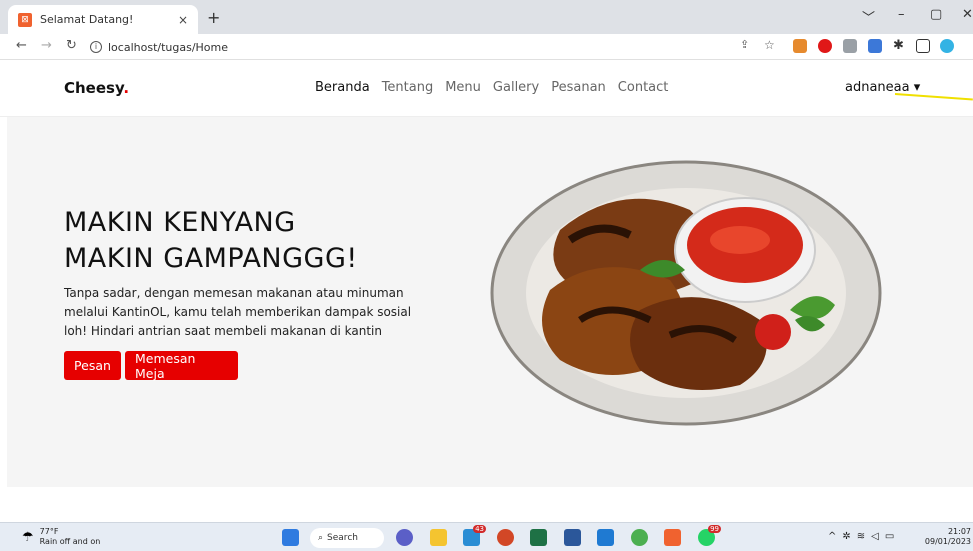 This screenshot has height=551, width=973. Describe the element at coordinates (605, 537) in the screenshot. I see `vscode-icon` at that location.